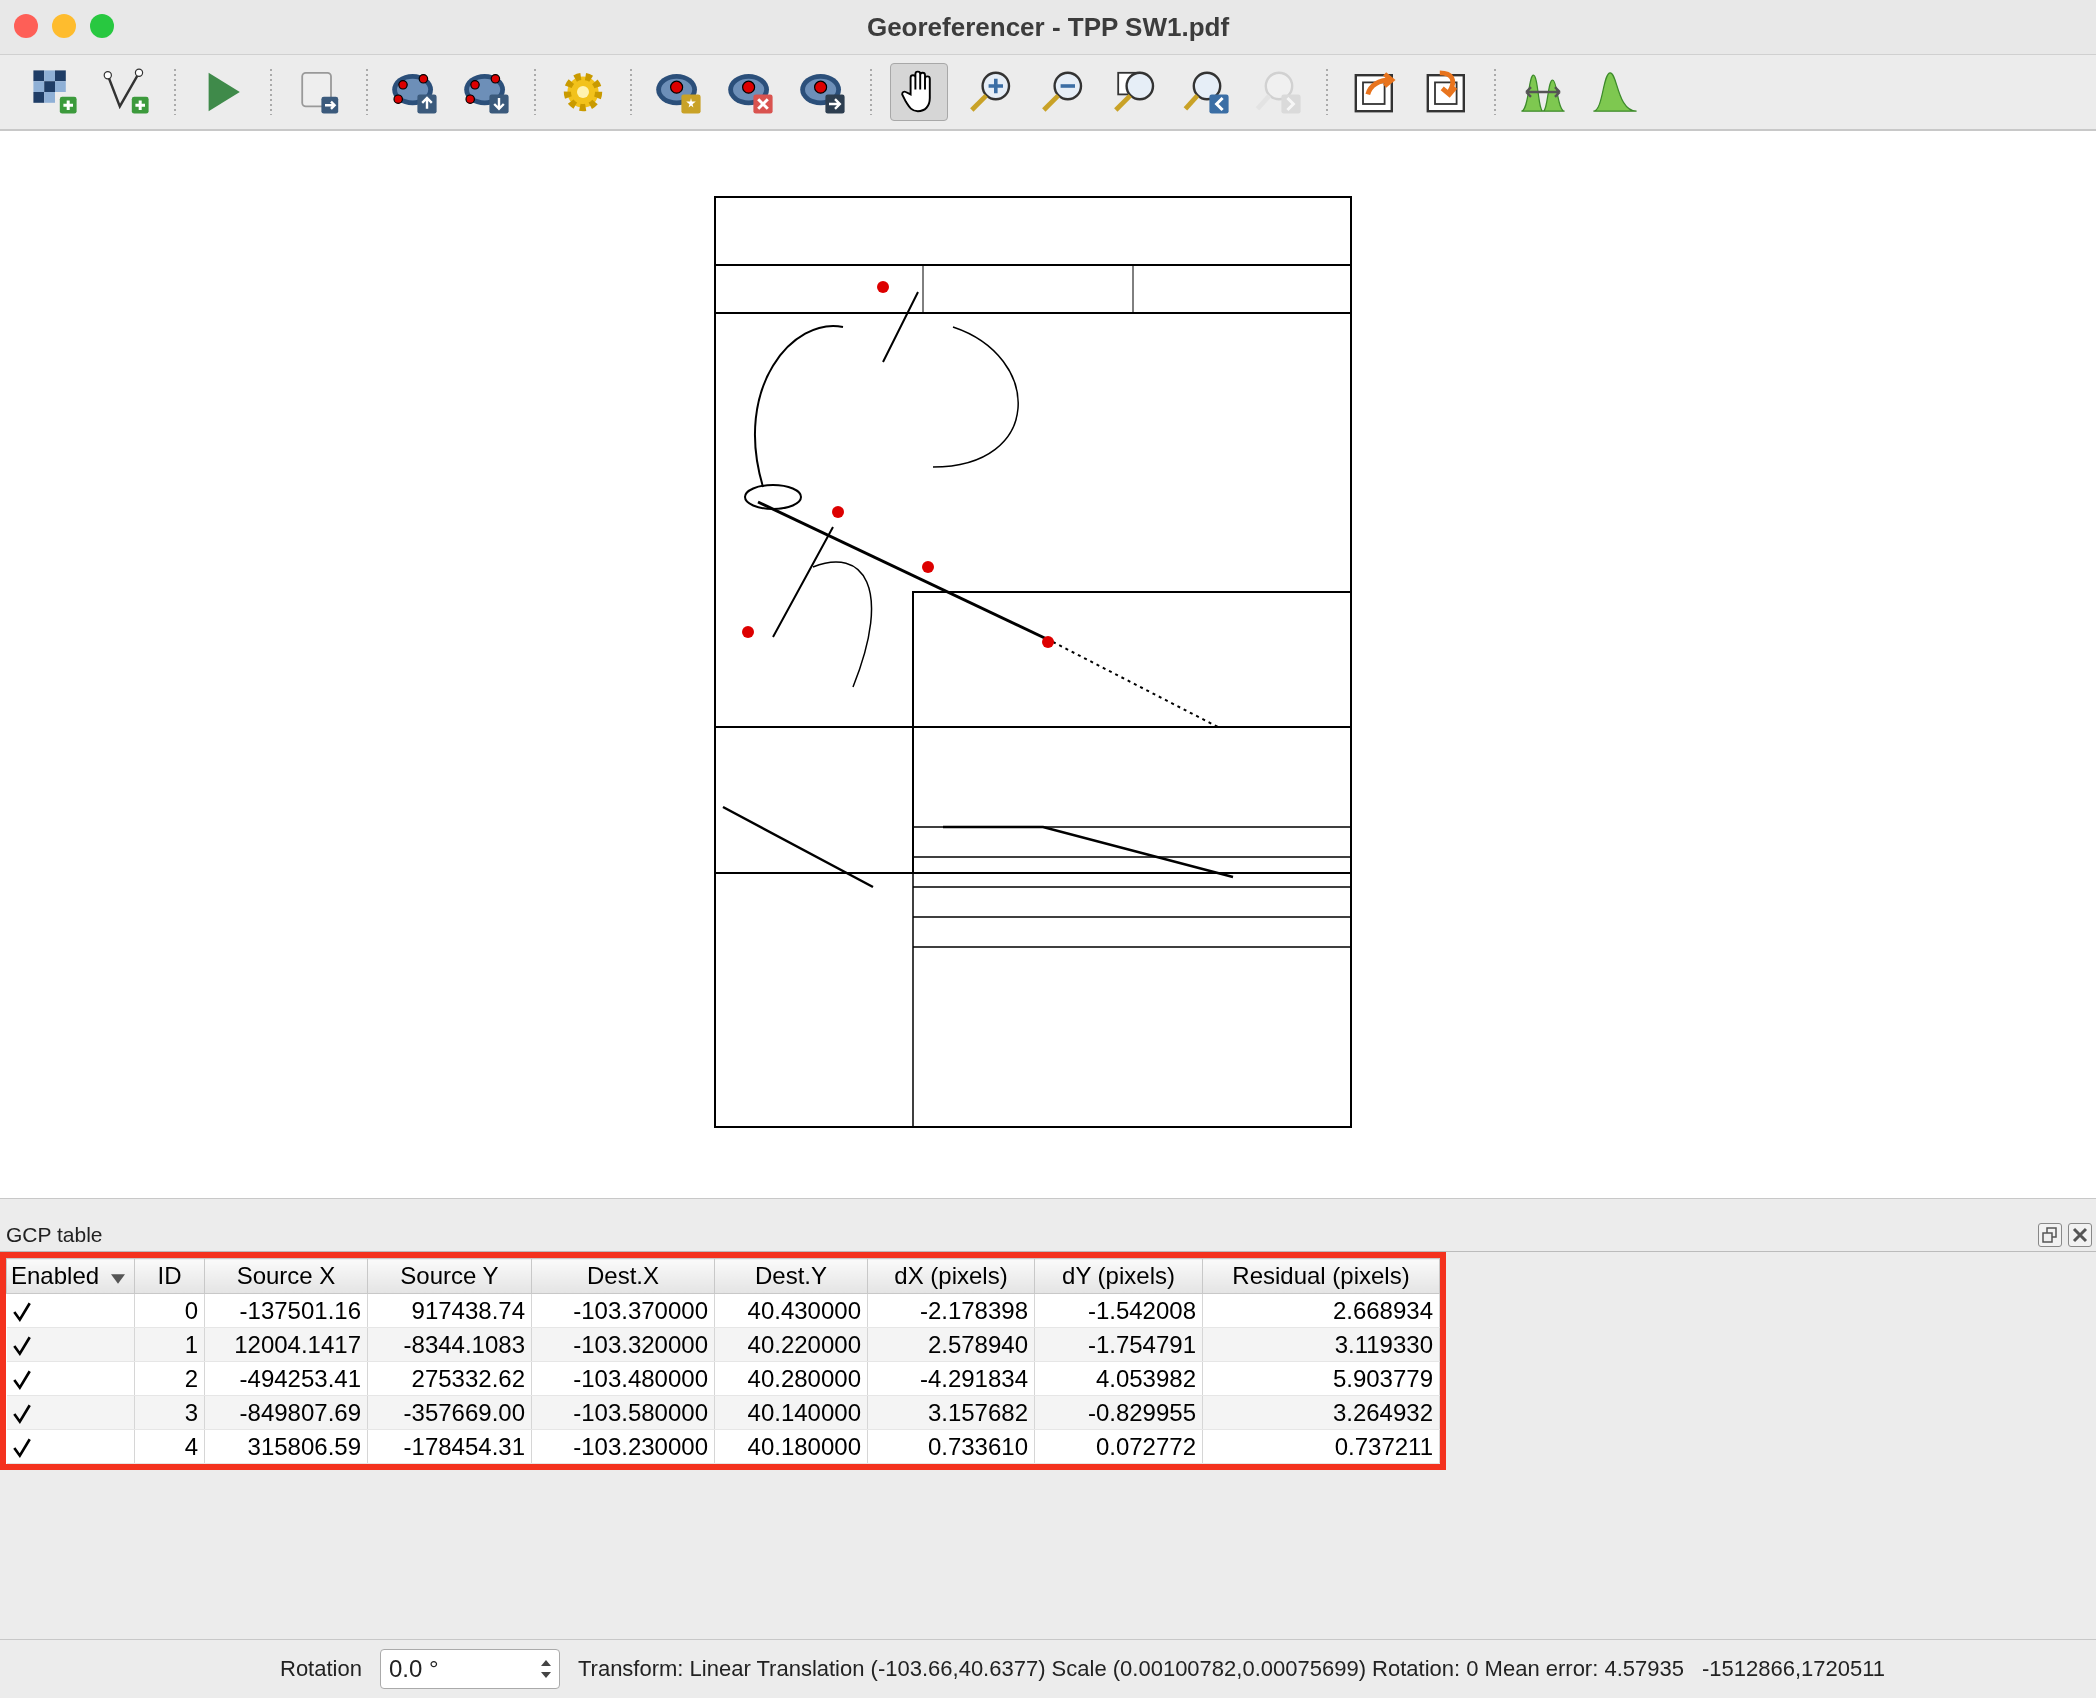  Describe the element at coordinates (623, 1276) in the screenshot. I see `column-header: Dest.X` at that location.